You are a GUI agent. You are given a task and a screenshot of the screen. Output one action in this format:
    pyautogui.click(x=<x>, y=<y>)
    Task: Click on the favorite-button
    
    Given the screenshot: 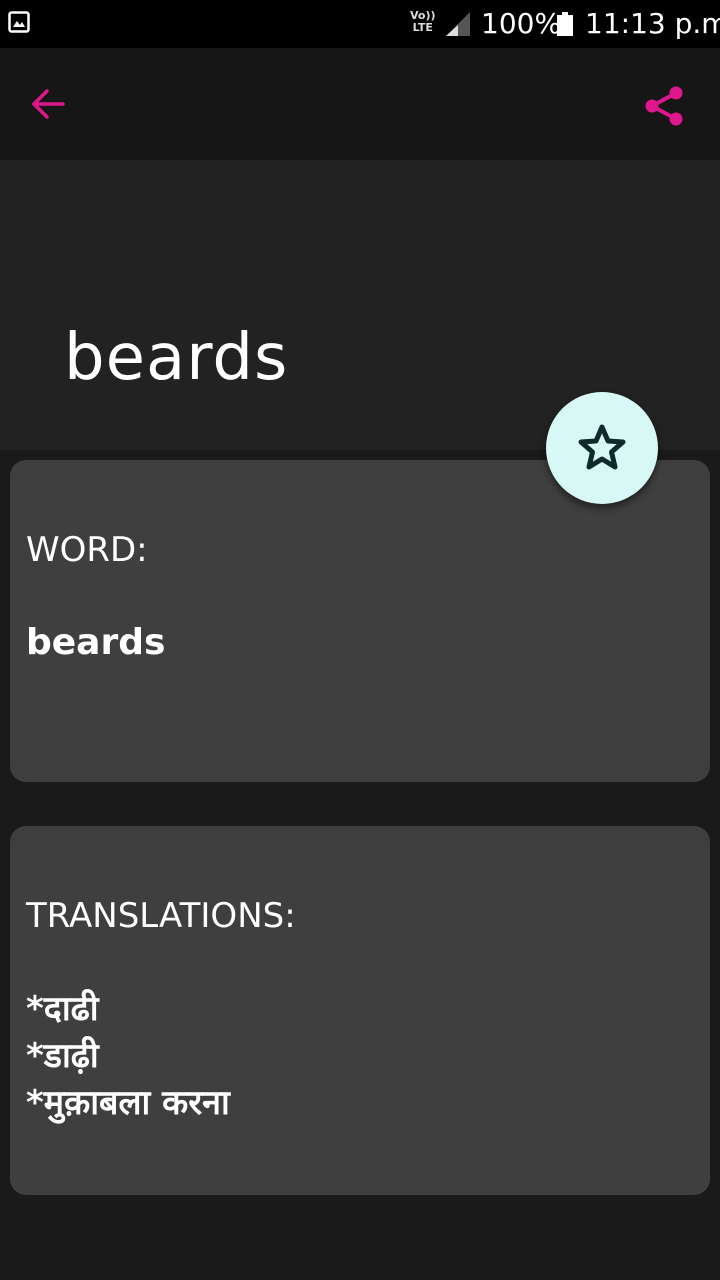 What is the action you would take?
    pyautogui.click(x=602, y=448)
    